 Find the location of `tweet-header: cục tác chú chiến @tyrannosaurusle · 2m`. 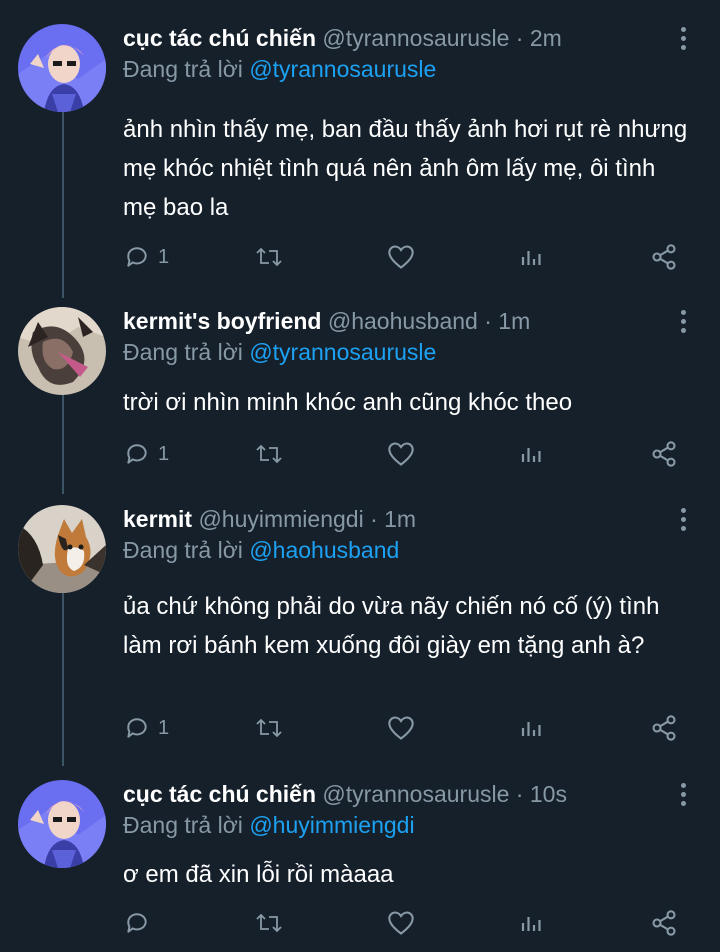

tweet-header: cục tác chú chiến @tyrannosaurusle · 2m is located at coordinates (391, 38).